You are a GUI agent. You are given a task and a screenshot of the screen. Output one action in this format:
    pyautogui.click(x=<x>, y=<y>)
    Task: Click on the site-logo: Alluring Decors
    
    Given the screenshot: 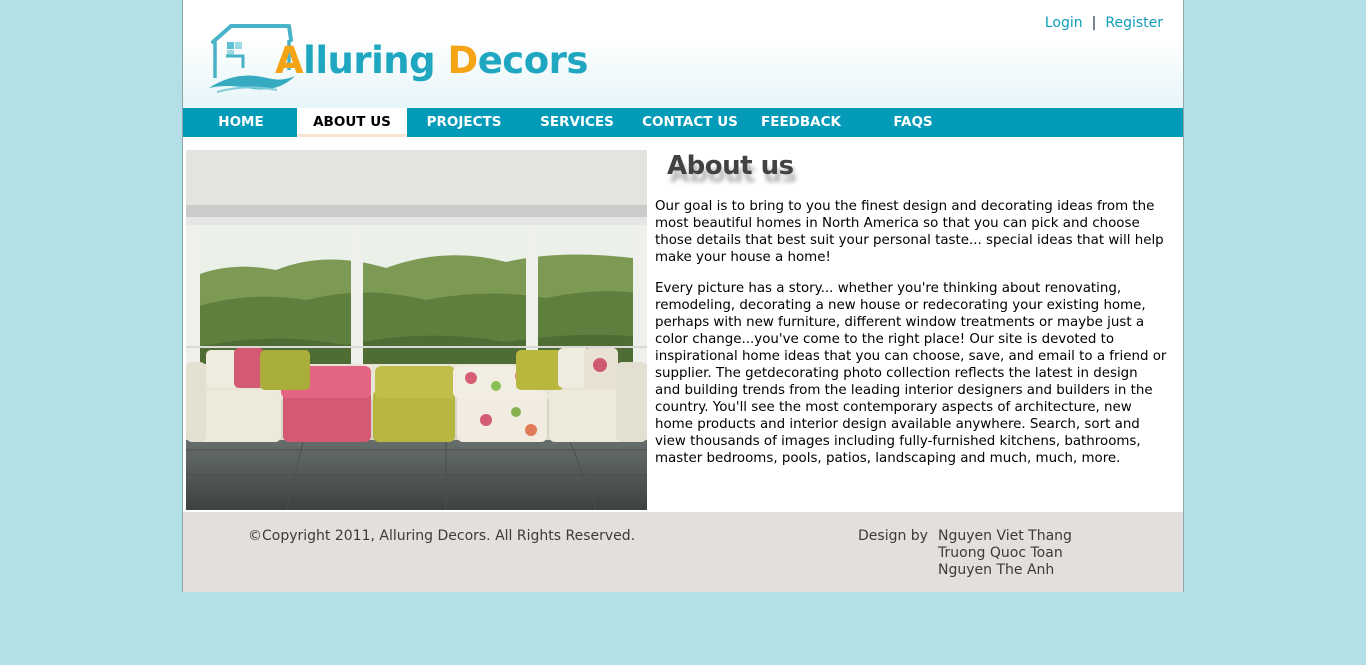 What is the action you would take?
    pyautogui.click(x=397, y=58)
    